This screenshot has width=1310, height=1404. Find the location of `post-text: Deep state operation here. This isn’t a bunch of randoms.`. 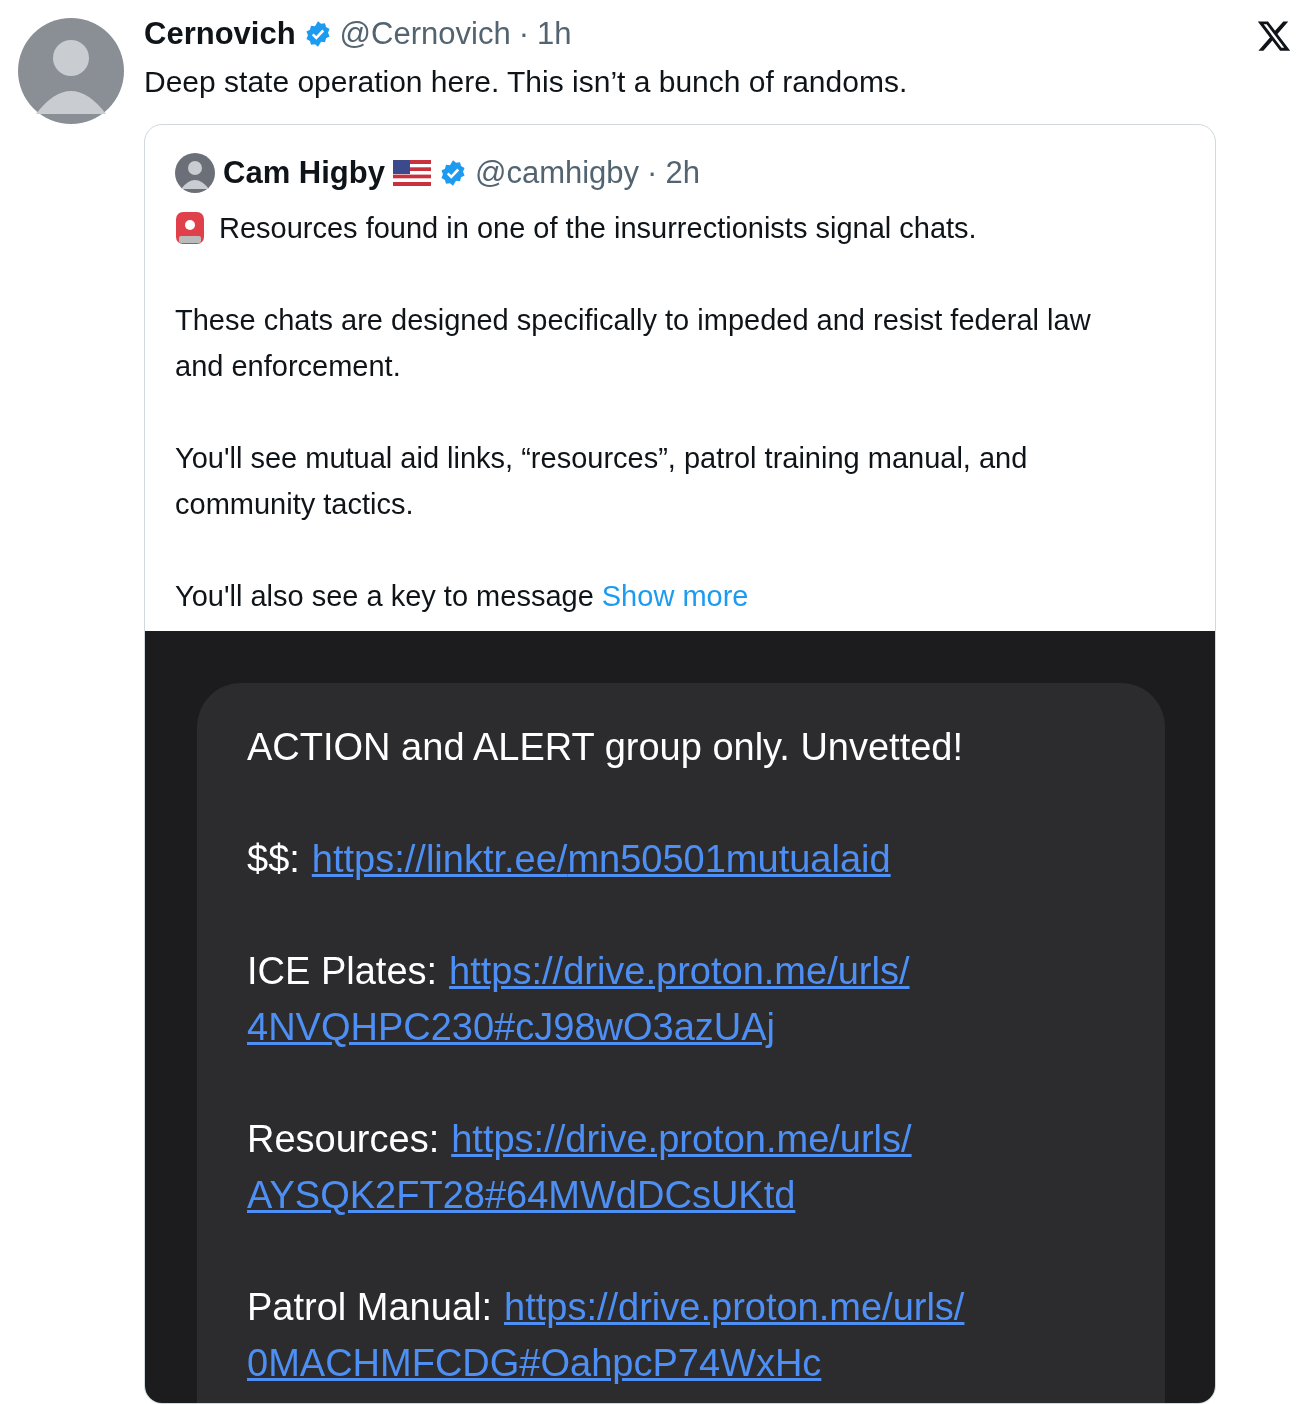

post-text: Deep state operation here. This isn’t a bunch of randoms. is located at coordinates (526, 82).